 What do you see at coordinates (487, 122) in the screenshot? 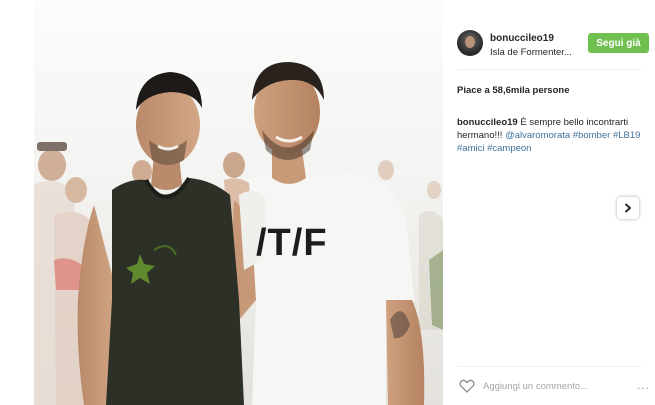
I see `caption-username: bonuccileo19` at bounding box center [487, 122].